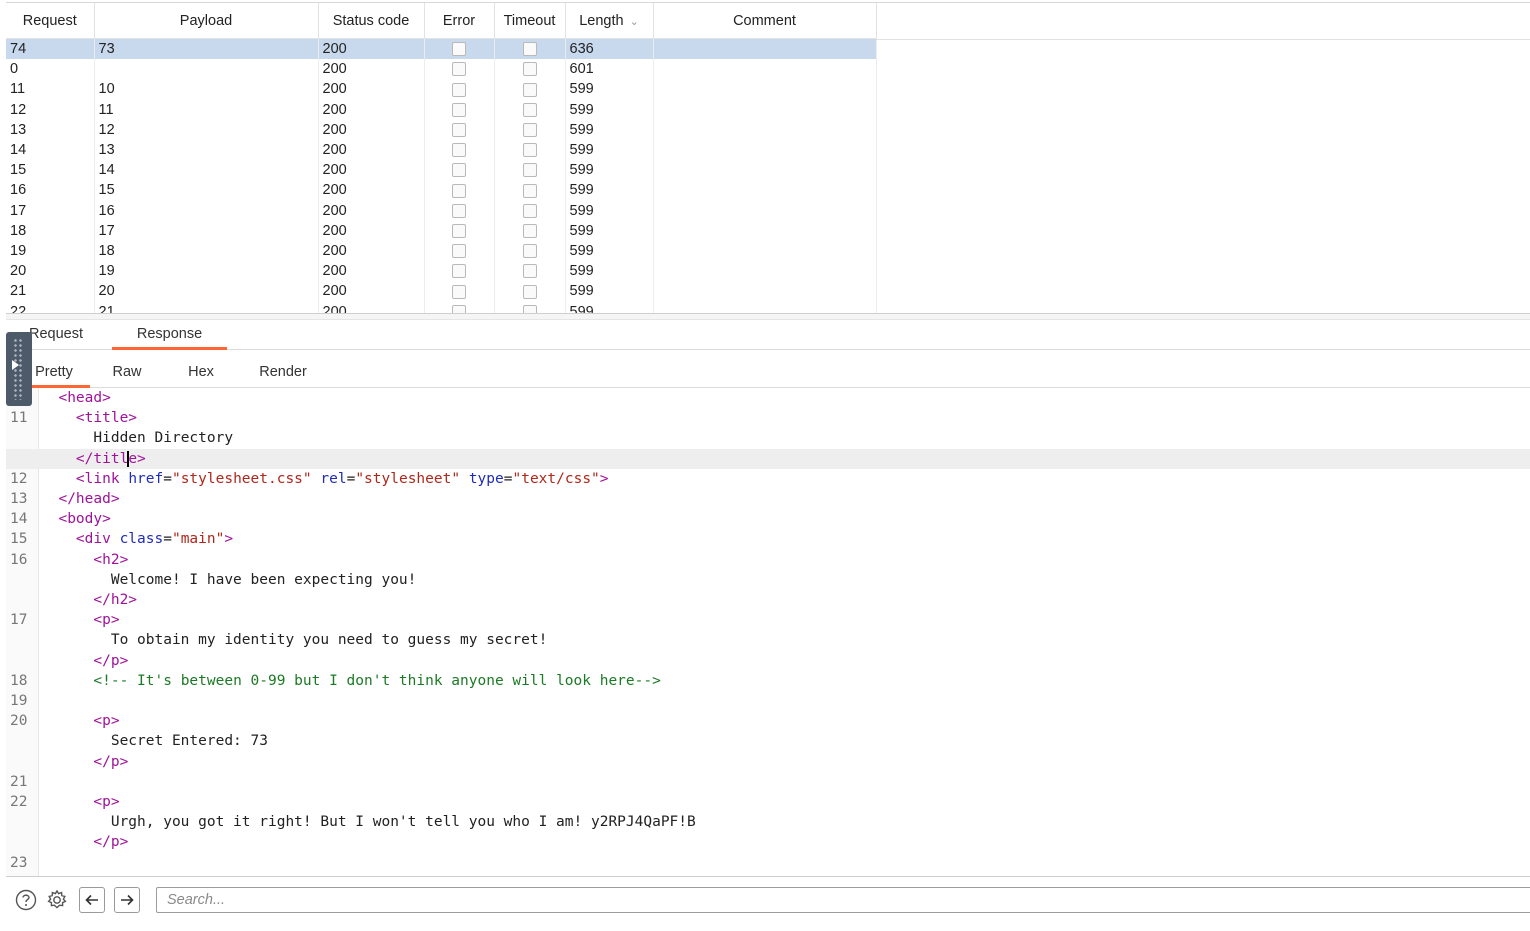  What do you see at coordinates (609, 21) in the screenshot?
I see `column-header-length: Length ⌄` at bounding box center [609, 21].